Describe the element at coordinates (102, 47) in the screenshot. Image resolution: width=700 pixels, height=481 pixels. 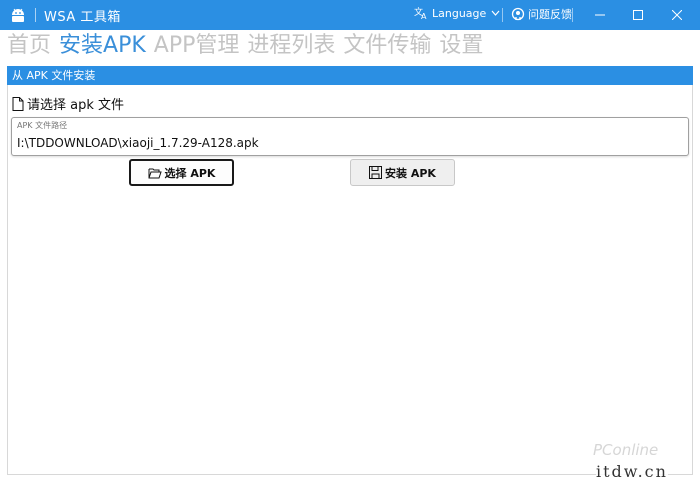
I see `tab-install-apk: 安装APK` at that location.